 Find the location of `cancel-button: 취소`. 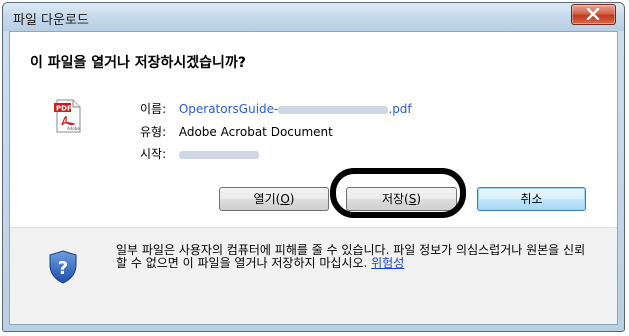

cancel-button: 취소 is located at coordinates (531, 199).